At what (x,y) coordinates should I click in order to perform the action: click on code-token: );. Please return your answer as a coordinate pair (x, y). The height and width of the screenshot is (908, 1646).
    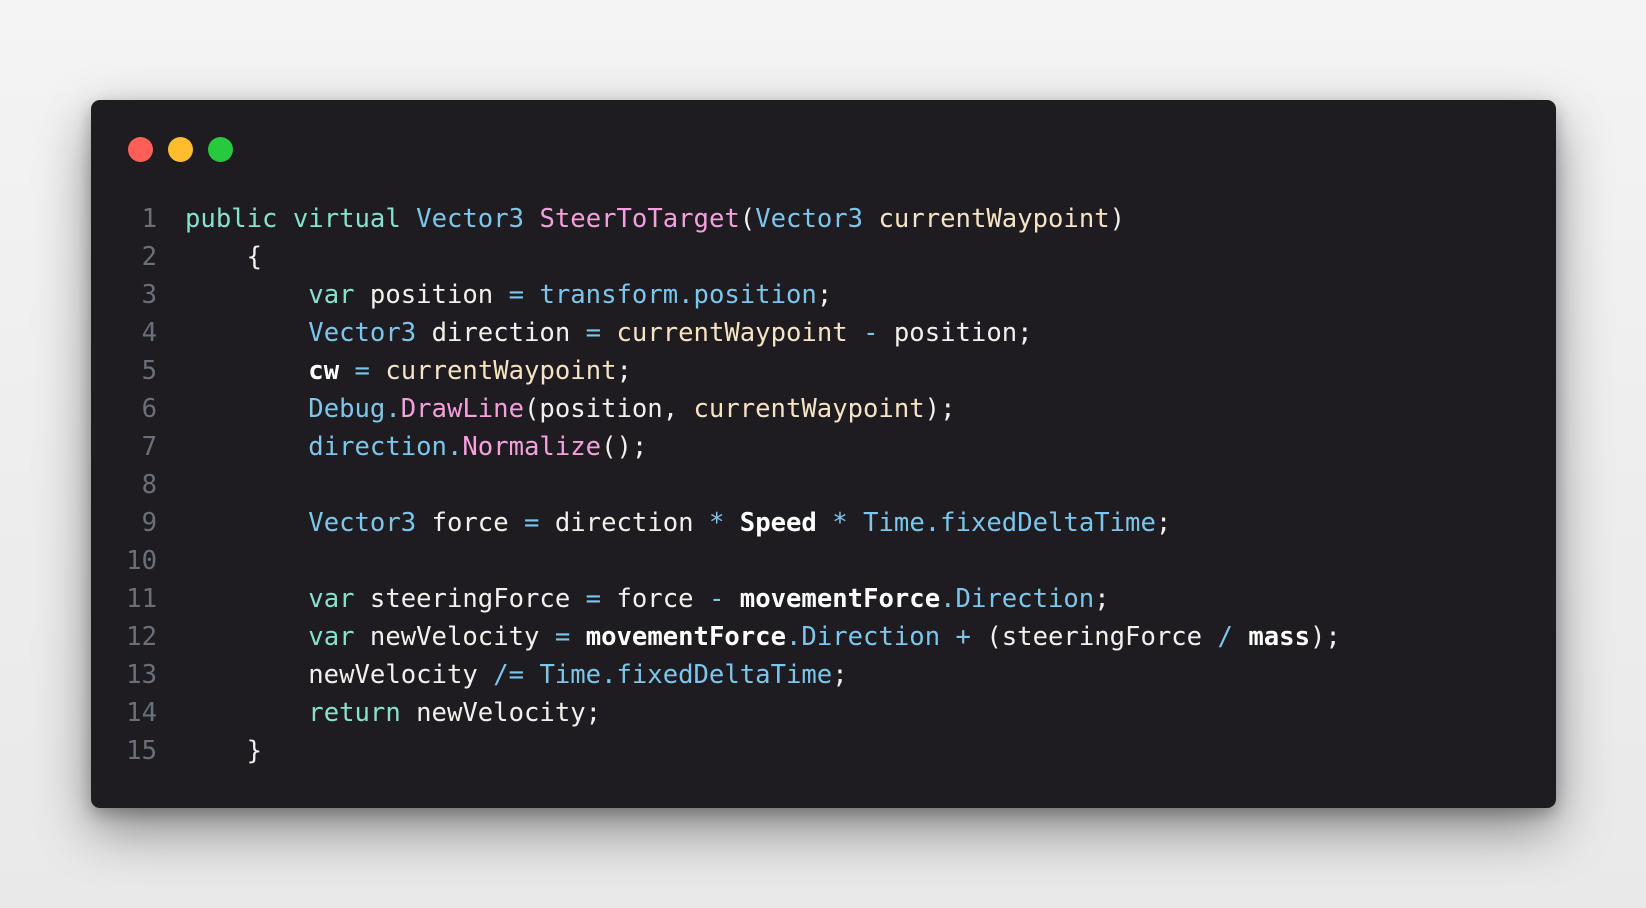
    Looking at the image, I should click on (940, 409).